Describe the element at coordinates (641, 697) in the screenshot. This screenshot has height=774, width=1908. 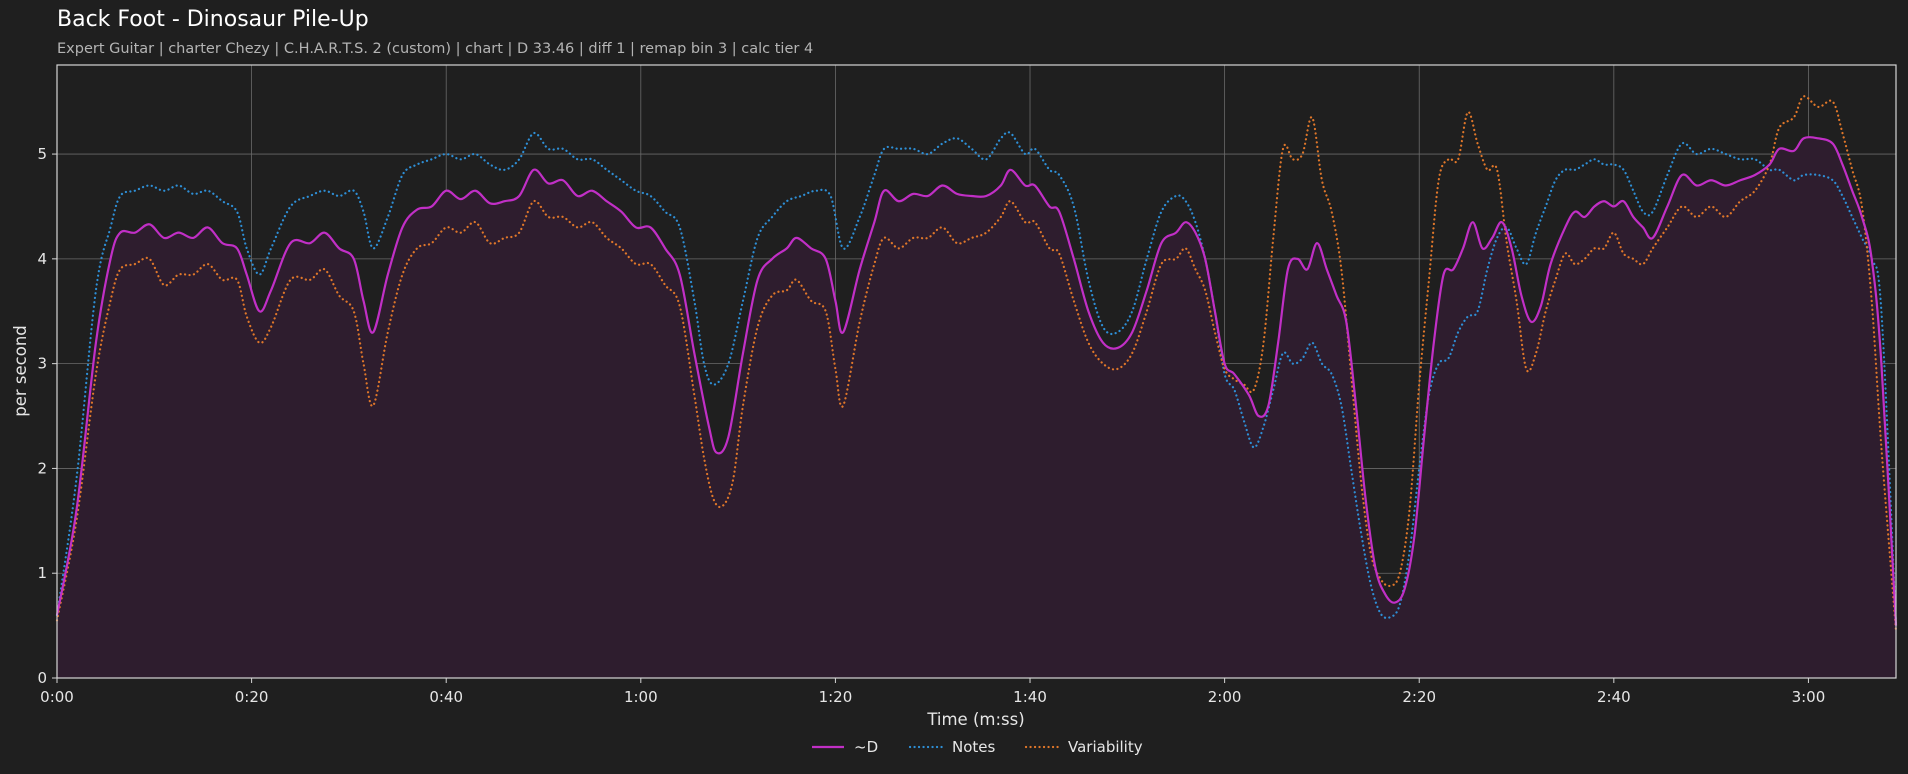
I see `x-tick-label: 1:00` at that location.